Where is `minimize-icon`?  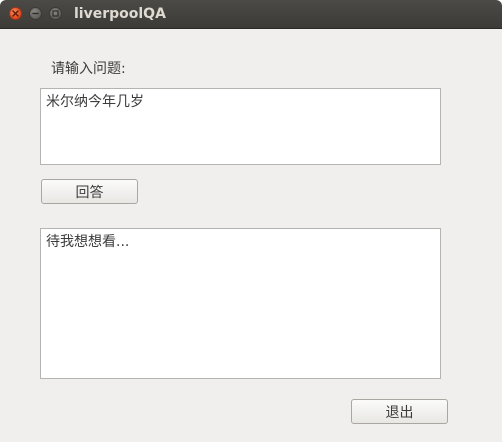
minimize-icon is located at coordinates (35, 13).